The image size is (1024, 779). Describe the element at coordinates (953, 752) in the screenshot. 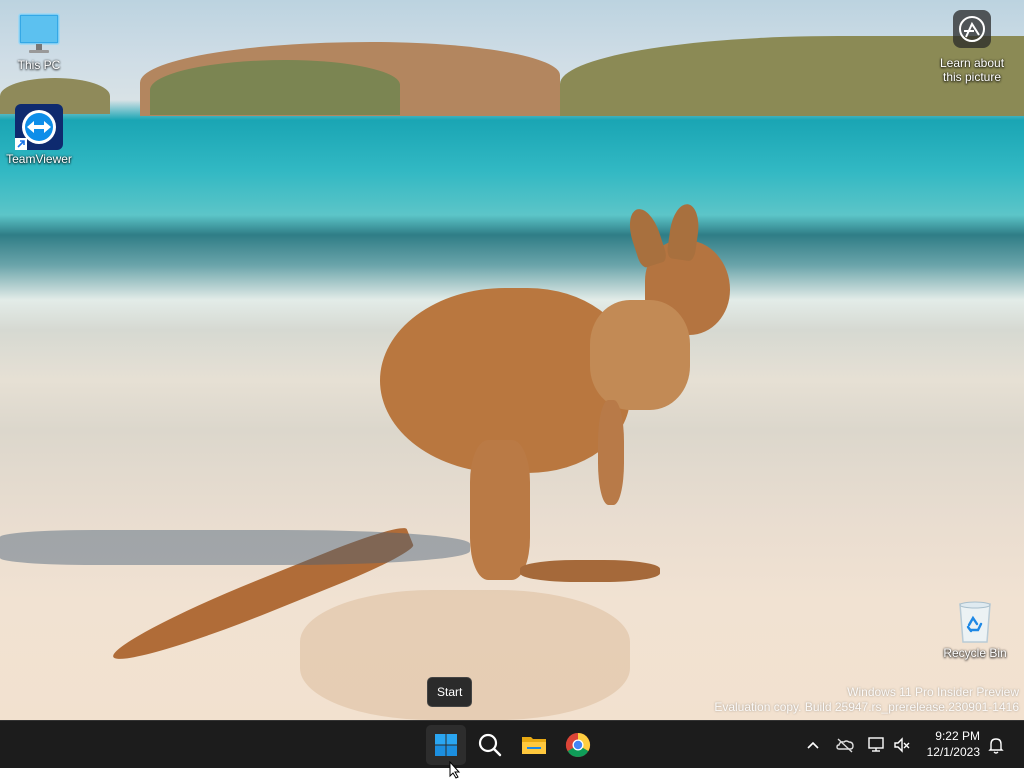

I see `clock-date: 12/1/2023` at that location.